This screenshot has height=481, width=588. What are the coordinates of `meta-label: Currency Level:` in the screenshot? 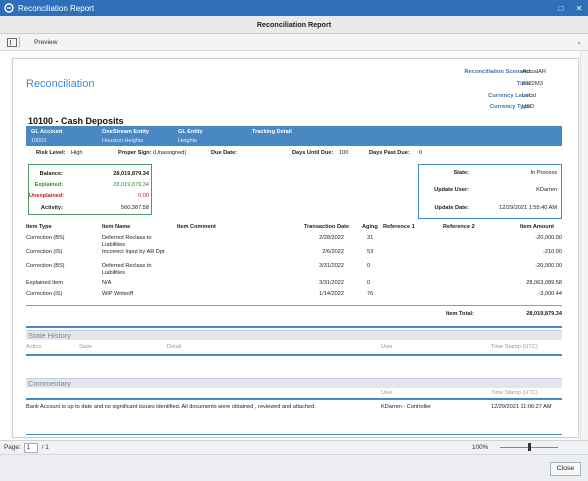 It's located at (510, 95).